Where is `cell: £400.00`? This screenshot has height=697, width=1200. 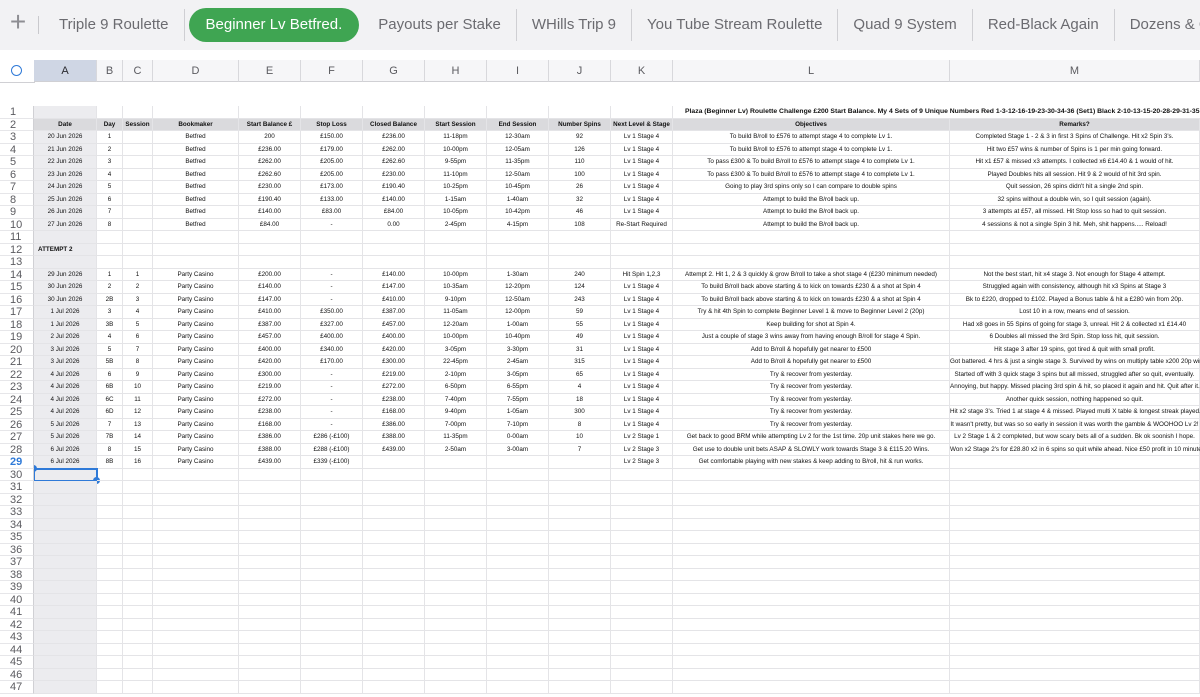
cell: £400.00 is located at coordinates (270, 349).